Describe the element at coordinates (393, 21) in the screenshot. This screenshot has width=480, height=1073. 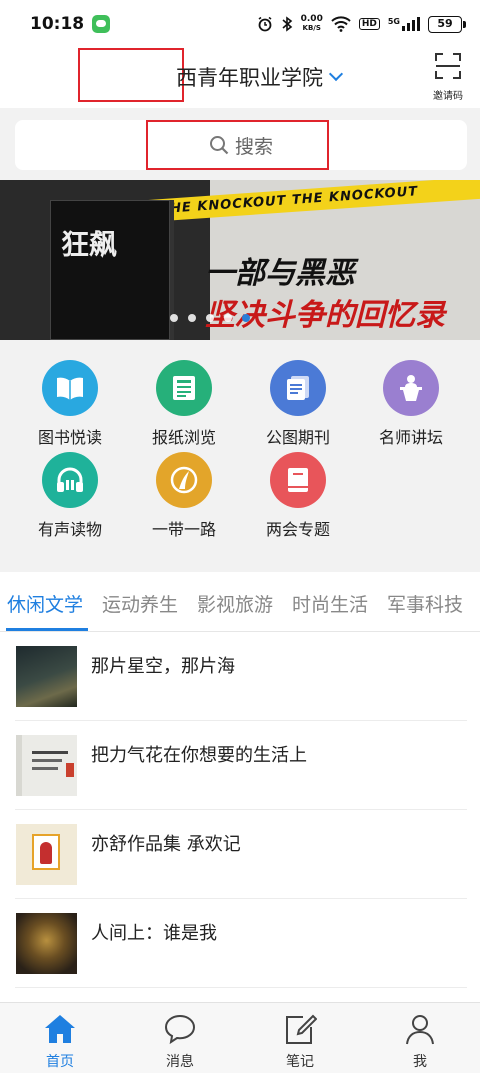
I see `network-type: 5G` at that location.